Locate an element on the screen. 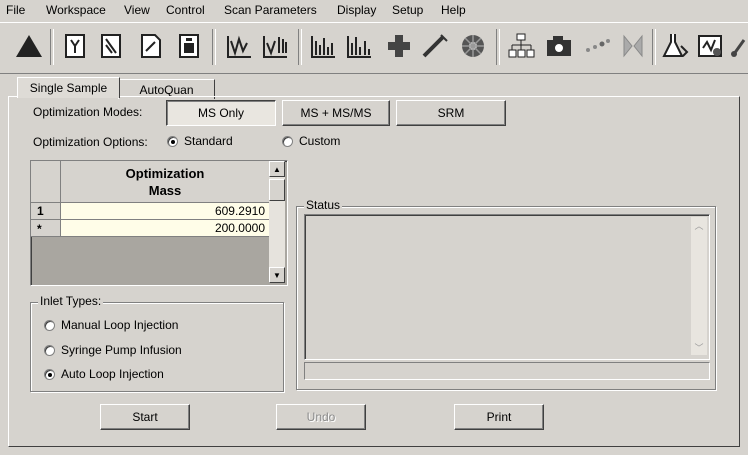 The image size is (748, 455). scroll-thumb is located at coordinates (277, 190).